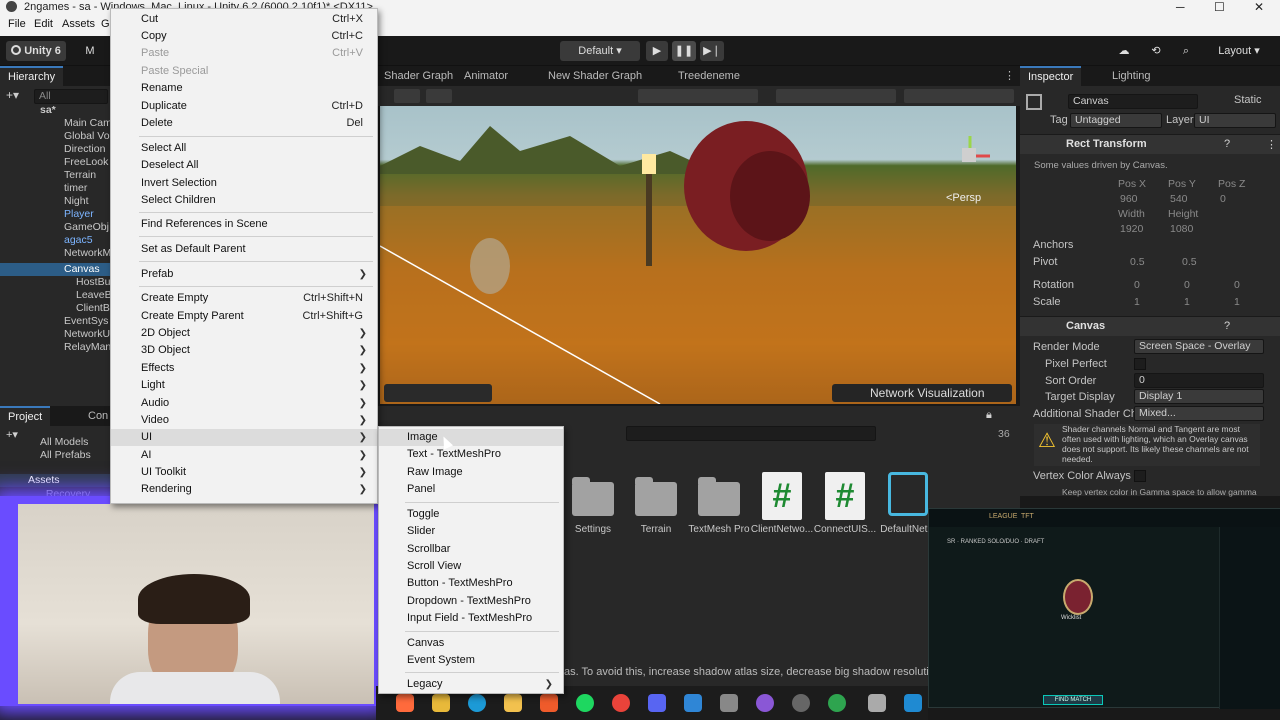 This screenshot has width=1280, height=720. I want to click on more-options-icon: ⋮, so click(1009, 76).